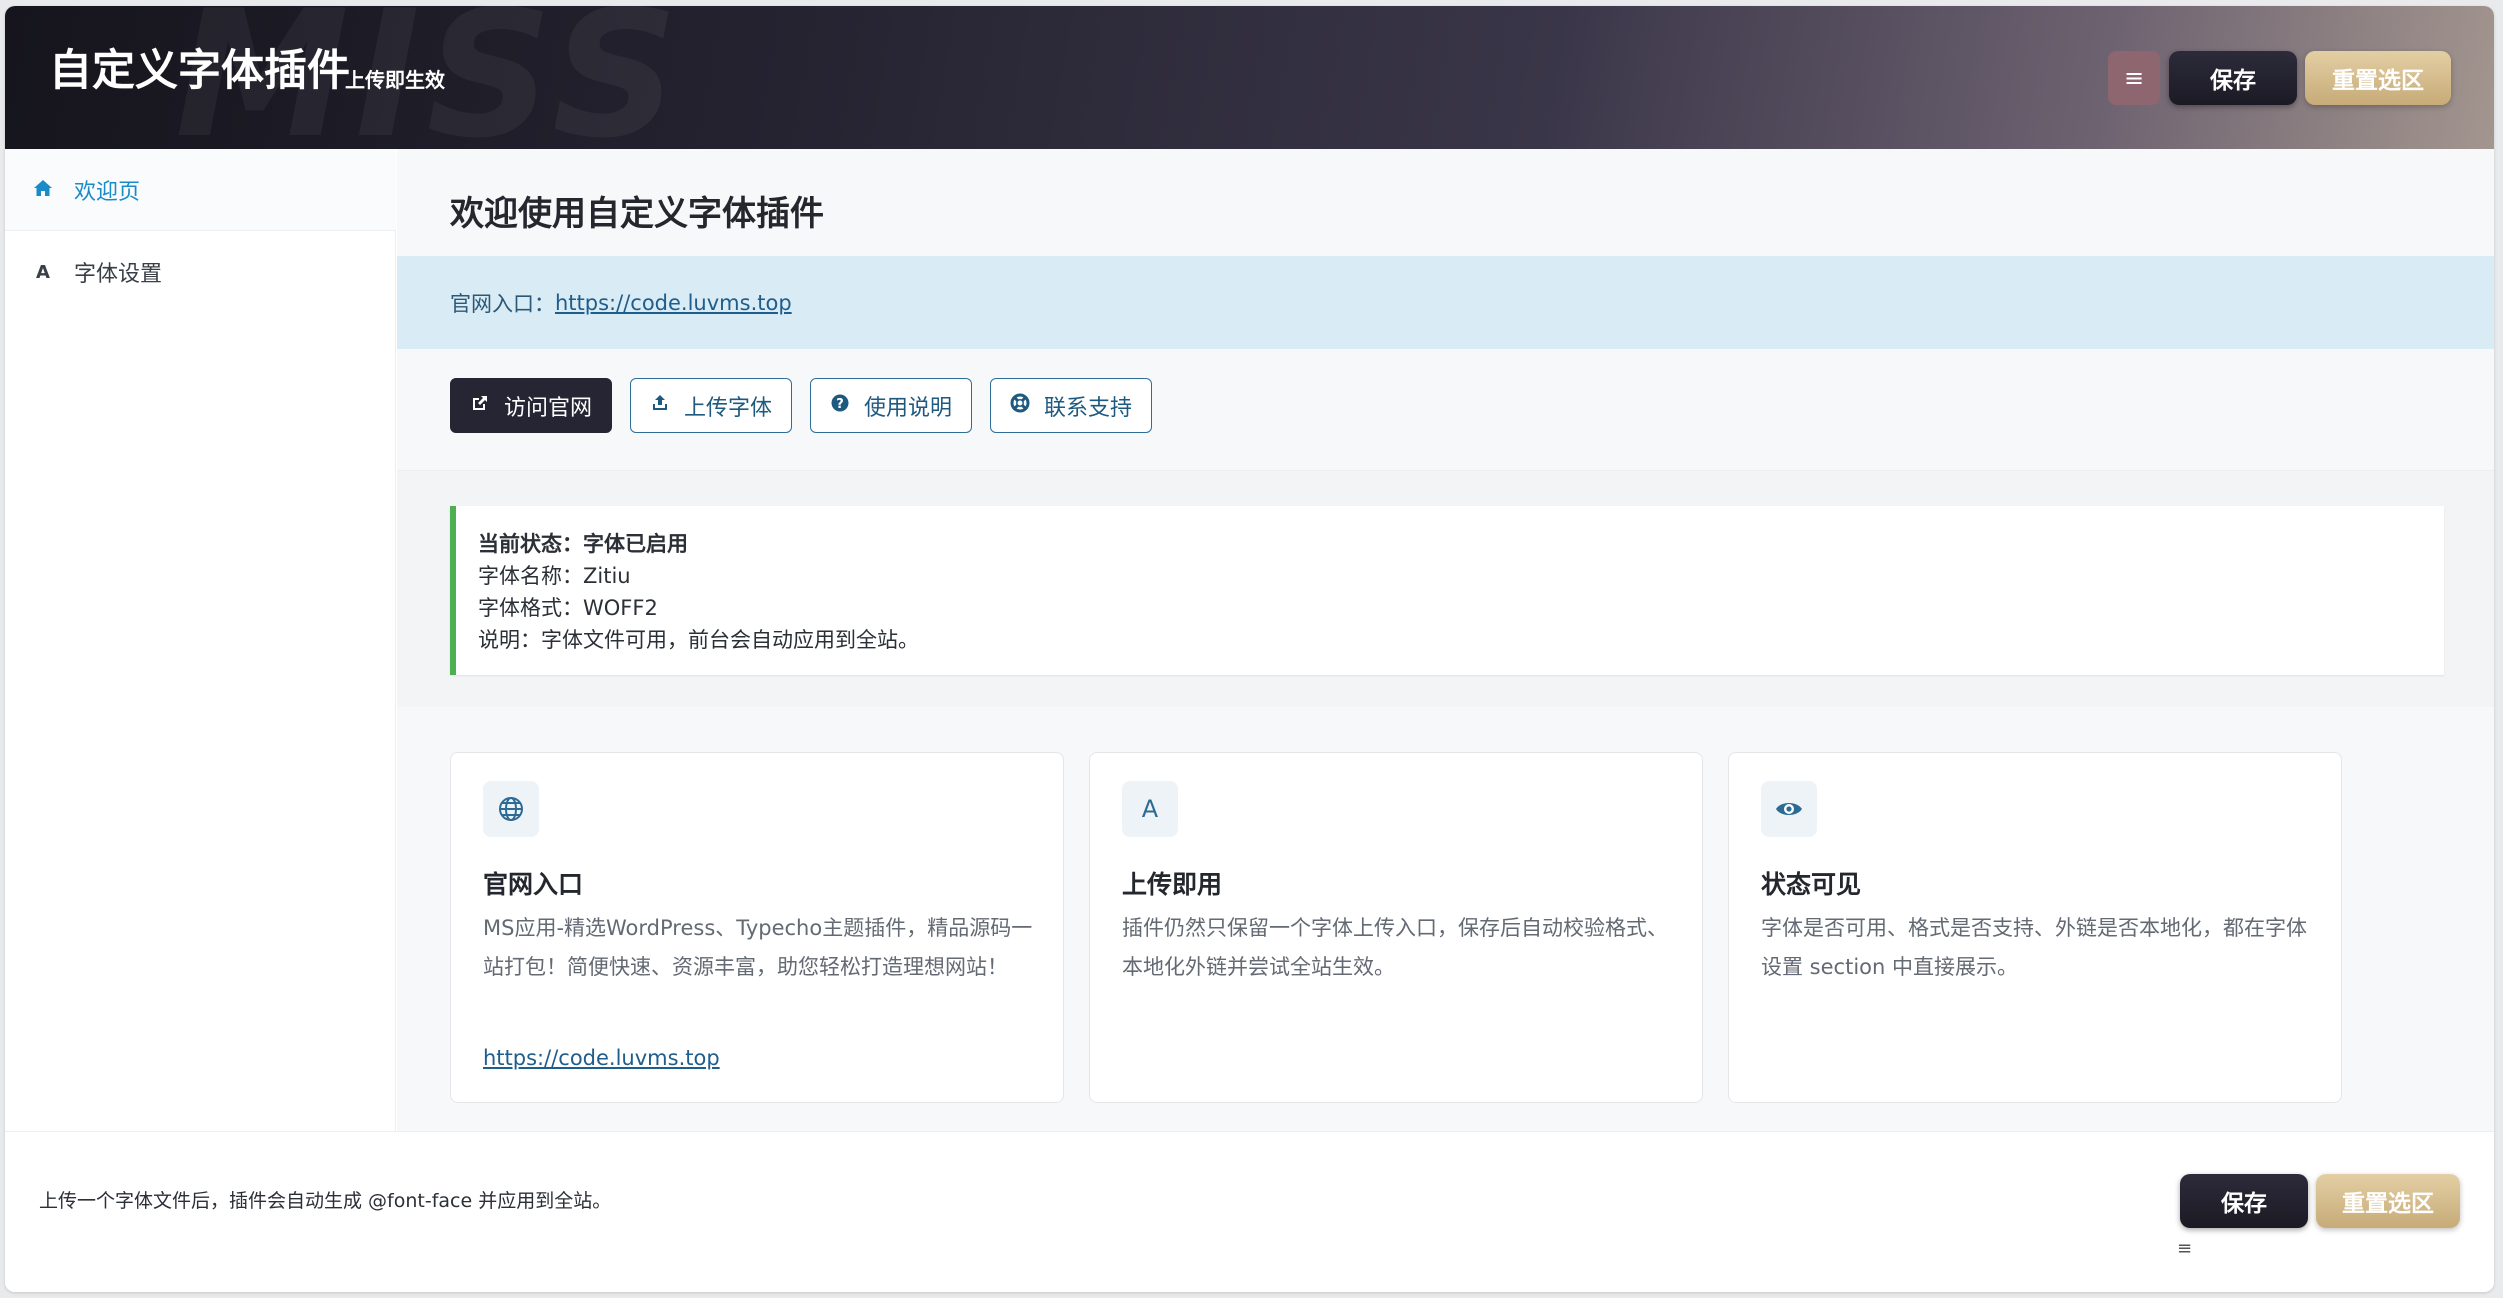 Image resolution: width=2503 pixels, height=1298 pixels. What do you see at coordinates (200, 190) in the screenshot?
I see `sidebar-item-welcome: 欢迎页` at bounding box center [200, 190].